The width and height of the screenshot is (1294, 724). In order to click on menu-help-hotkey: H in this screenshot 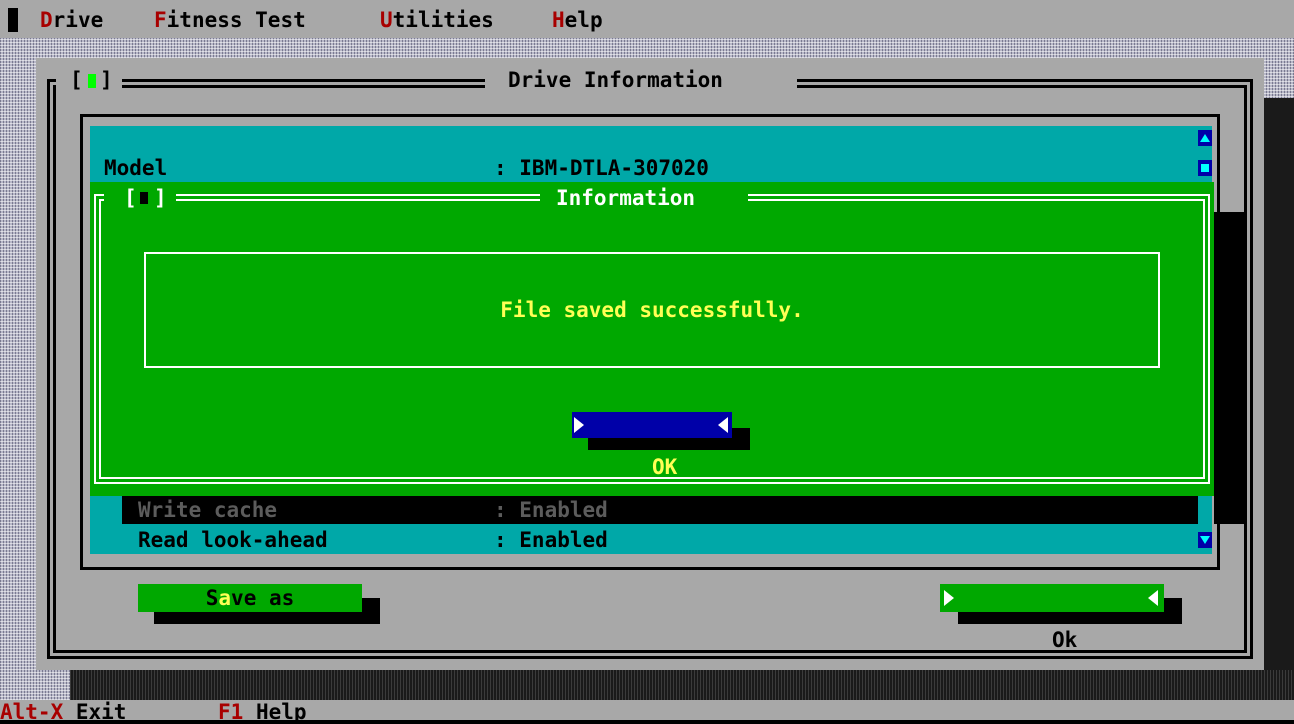, I will do `click(558, 20)`.